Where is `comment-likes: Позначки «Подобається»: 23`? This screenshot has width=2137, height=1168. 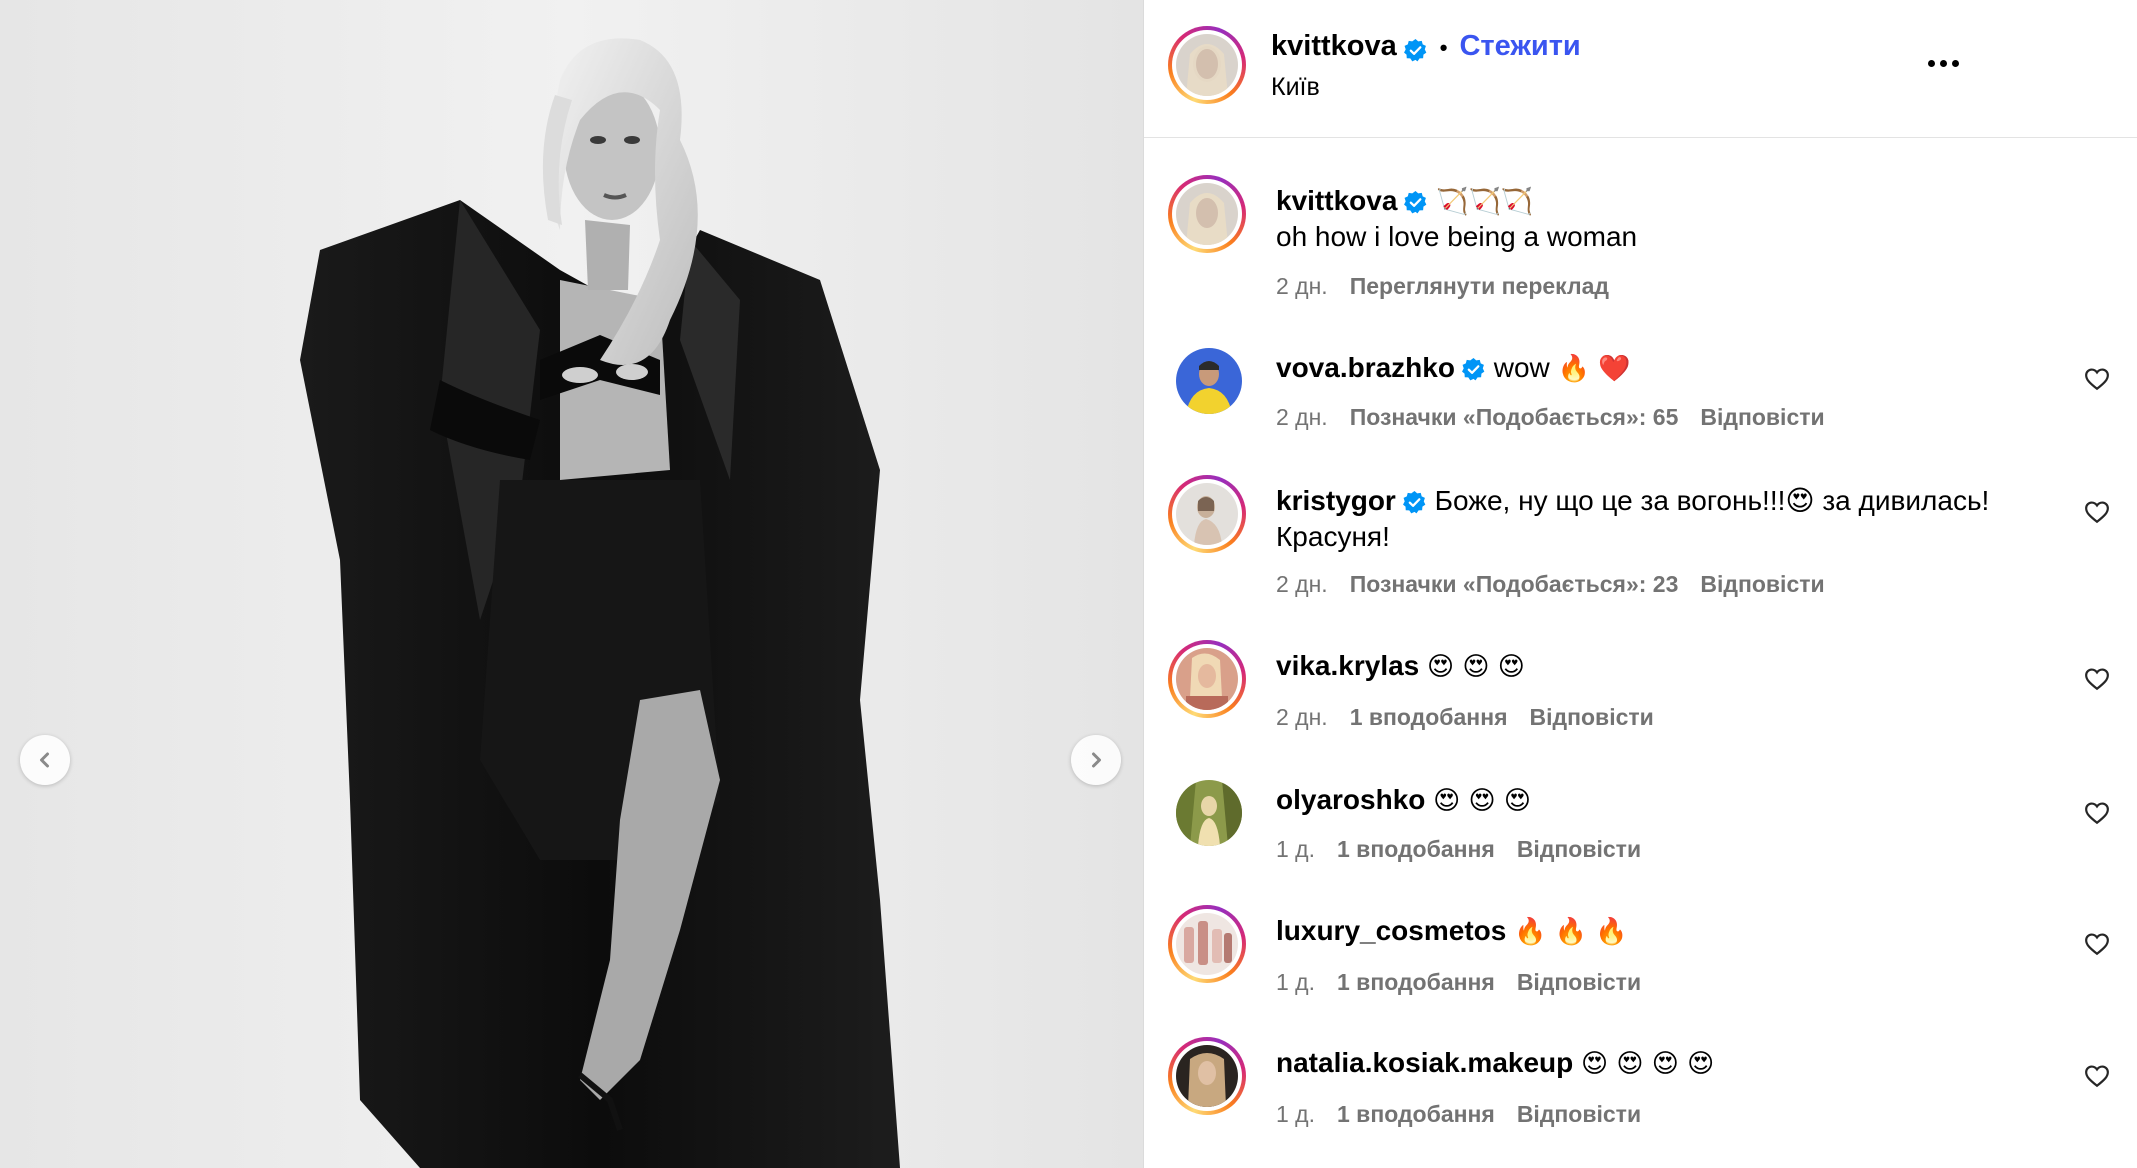 comment-likes: Позначки «Подобається»: 23 is located at coordinates (1514, 584).